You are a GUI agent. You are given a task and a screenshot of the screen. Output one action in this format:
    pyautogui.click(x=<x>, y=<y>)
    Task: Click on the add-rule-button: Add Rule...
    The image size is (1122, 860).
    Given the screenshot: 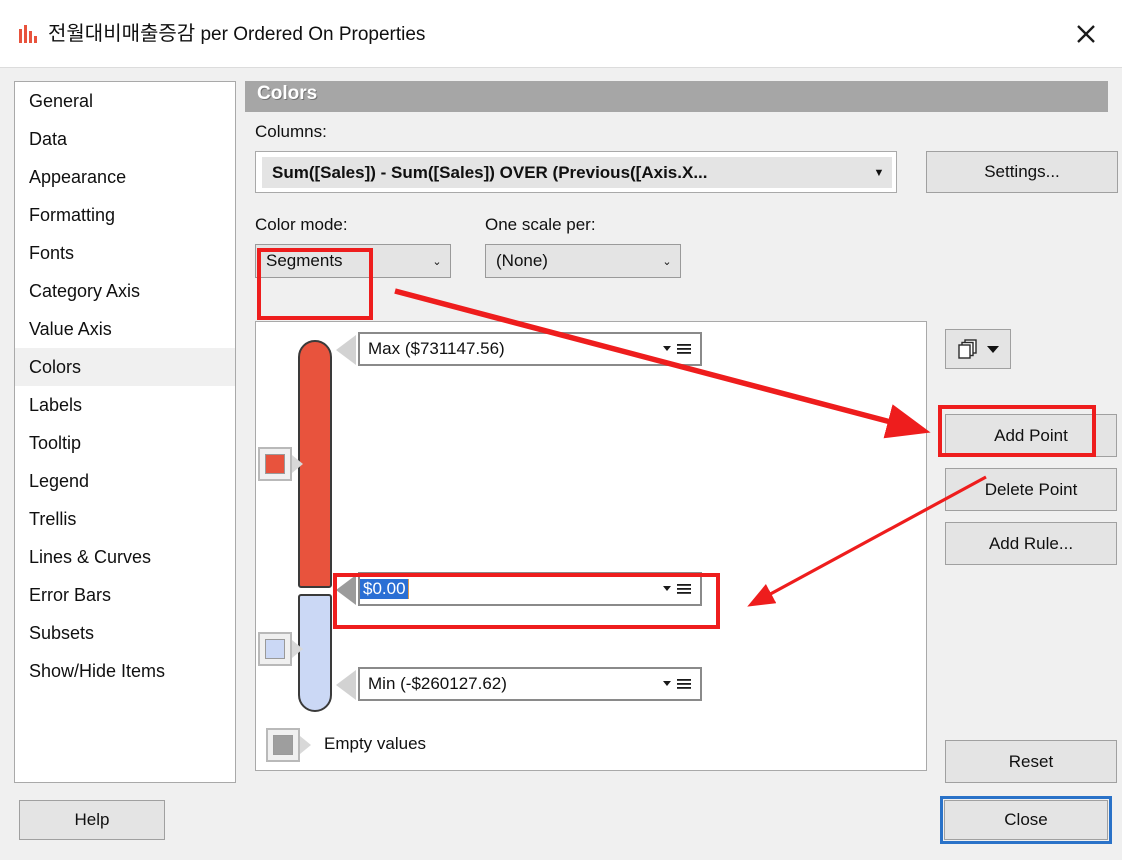 What is the action you would take?
    pyautogui.click(x=1031, y=543)
    